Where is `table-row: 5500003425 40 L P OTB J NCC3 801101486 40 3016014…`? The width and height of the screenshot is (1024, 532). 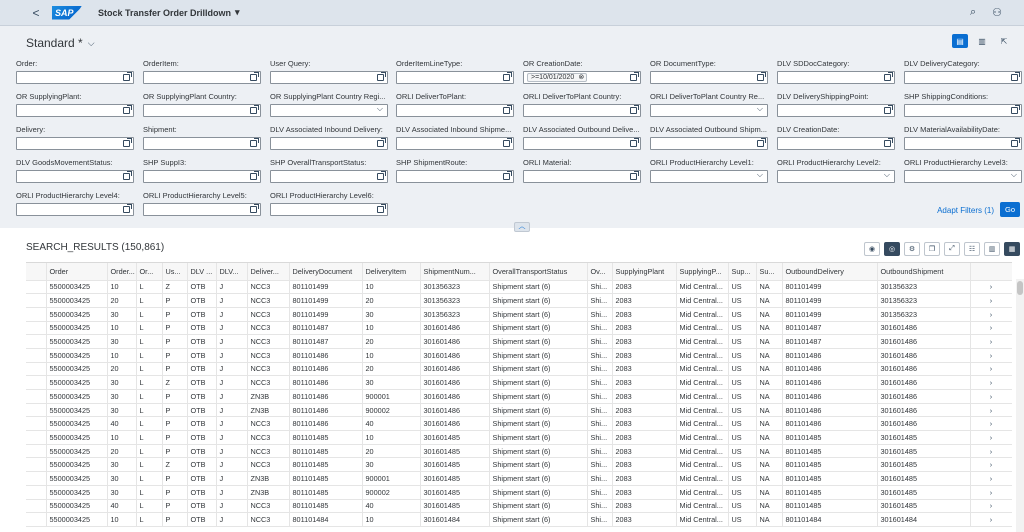
table-row: 5500003425 40 L P OTB J NCC3 801101486 40 3016014… is located at coordinates (519, 424).